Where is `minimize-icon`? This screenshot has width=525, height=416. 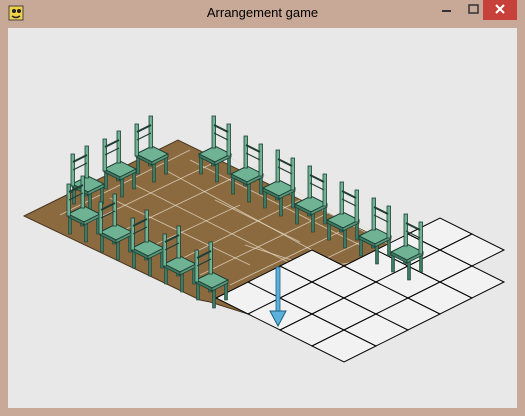 minimize-icon is located at coordinates (446, 11).